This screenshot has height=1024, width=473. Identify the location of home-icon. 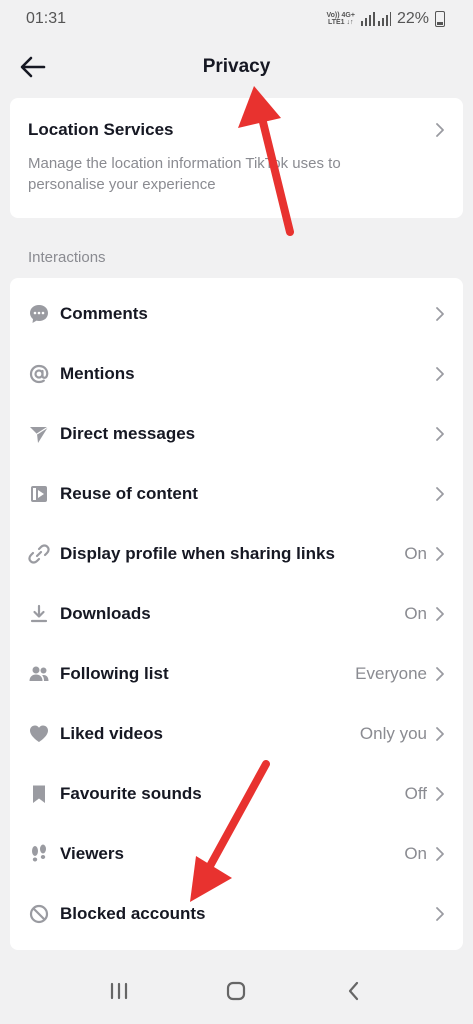
(236, 991).